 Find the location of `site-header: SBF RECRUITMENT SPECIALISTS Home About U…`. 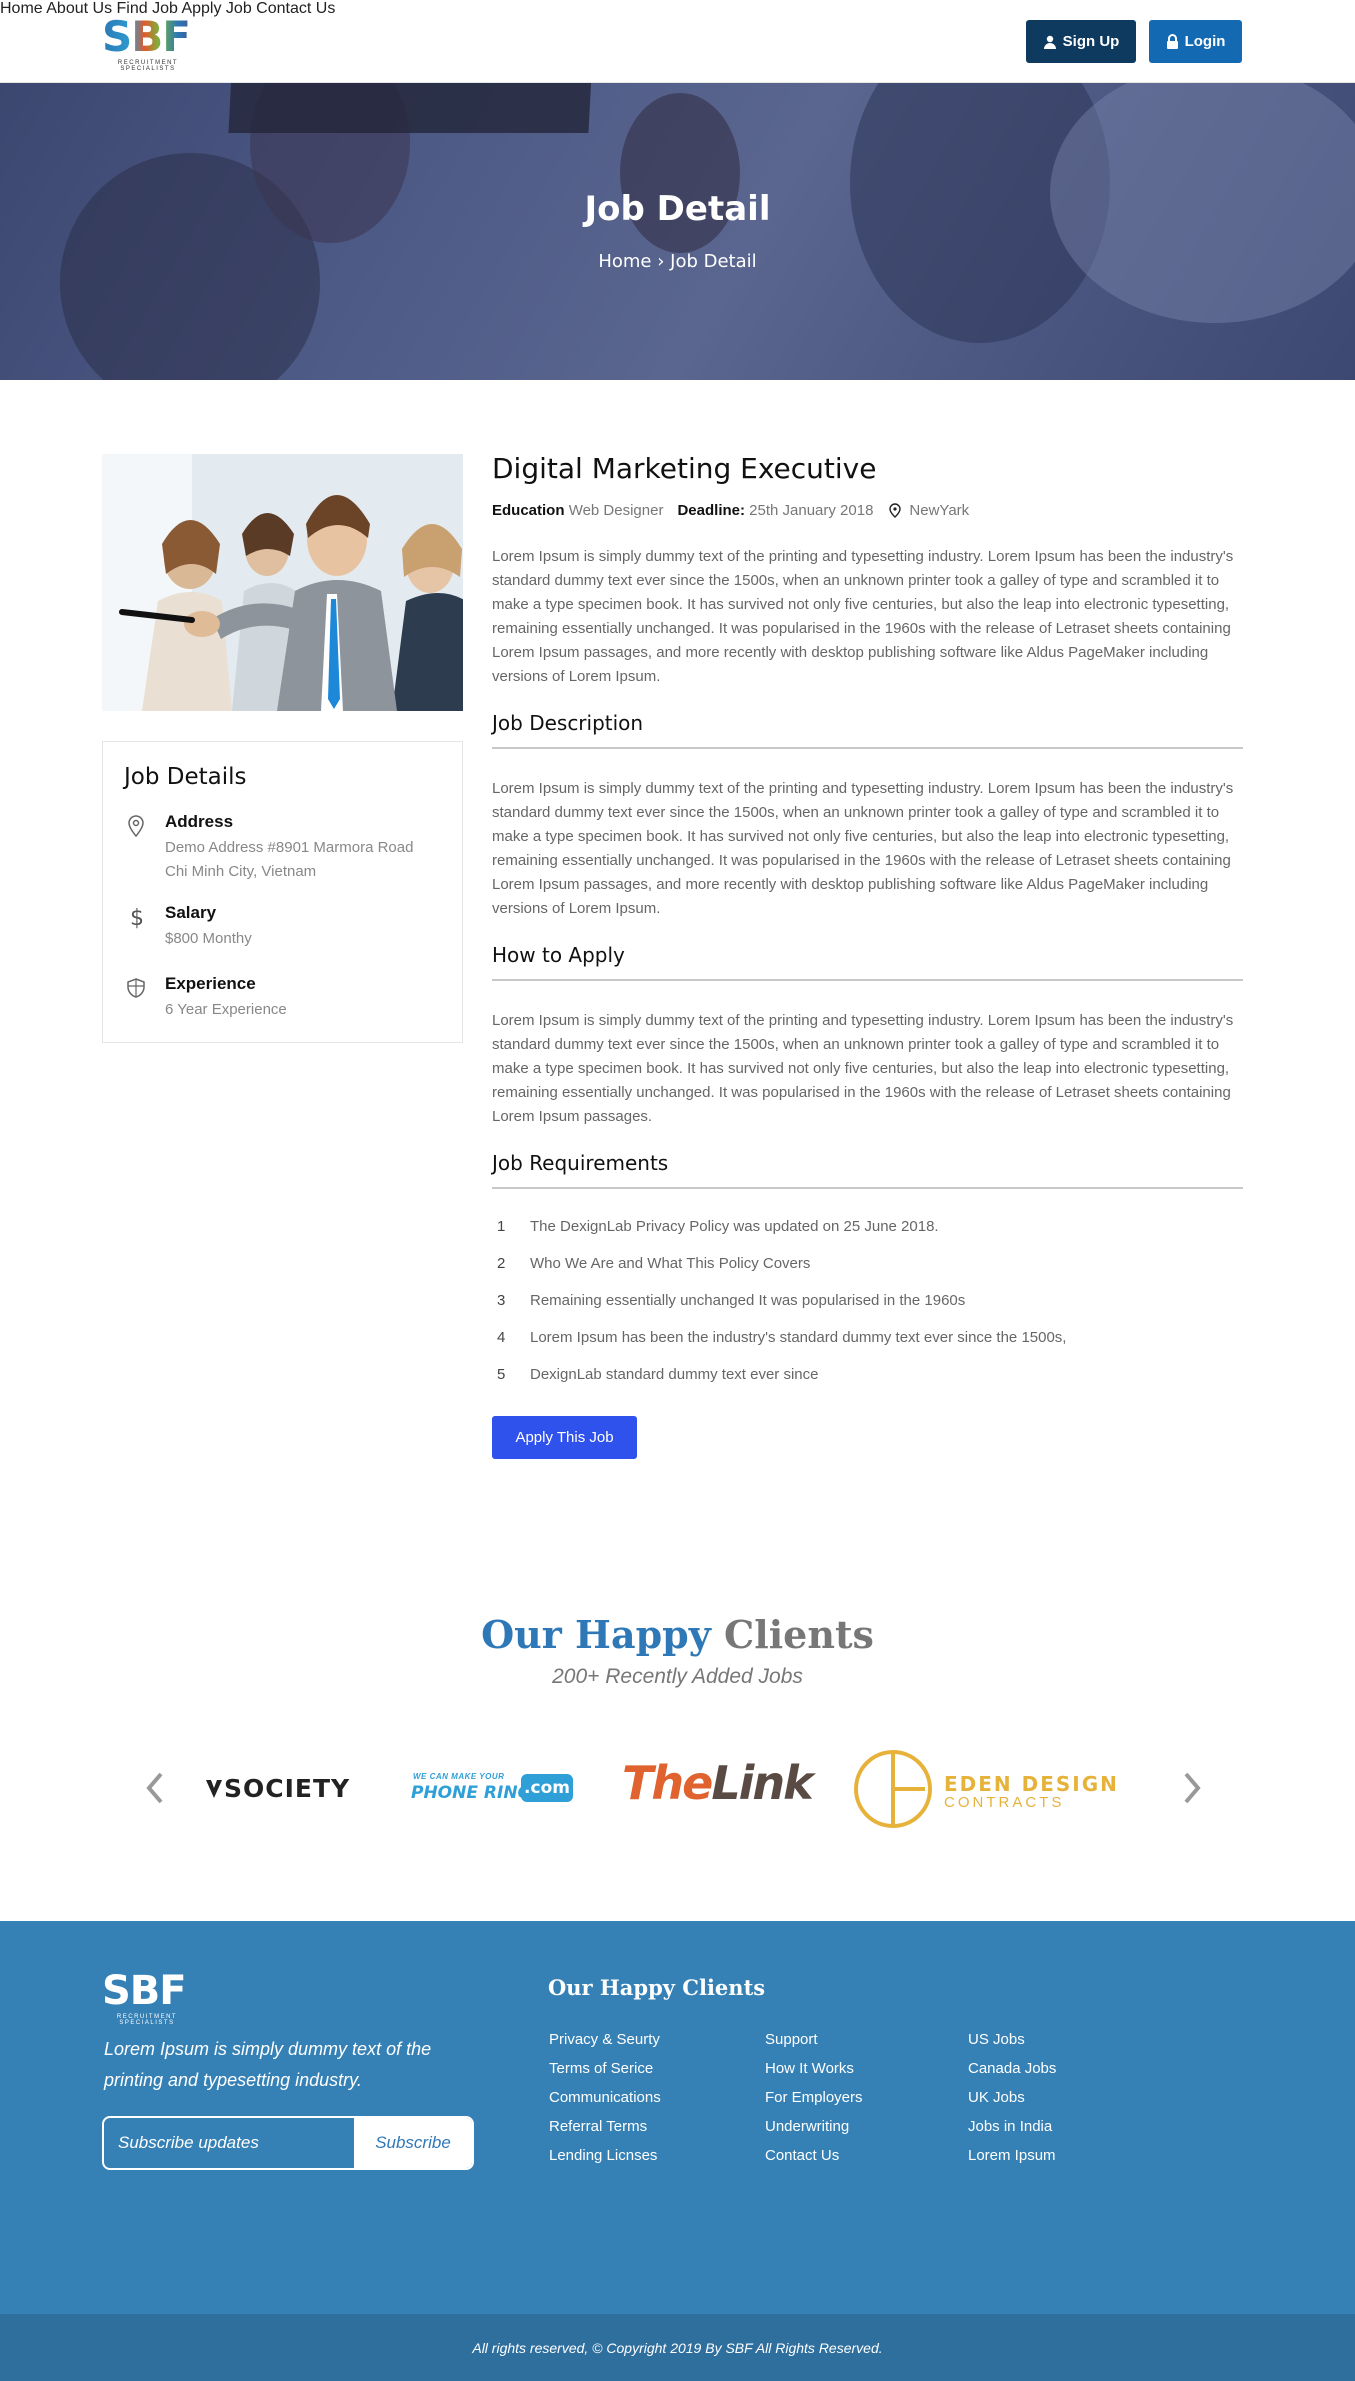

site-header: SBF RECRUITMENT SPECIALISTS Home About U… is located at coordinates (677, 41).